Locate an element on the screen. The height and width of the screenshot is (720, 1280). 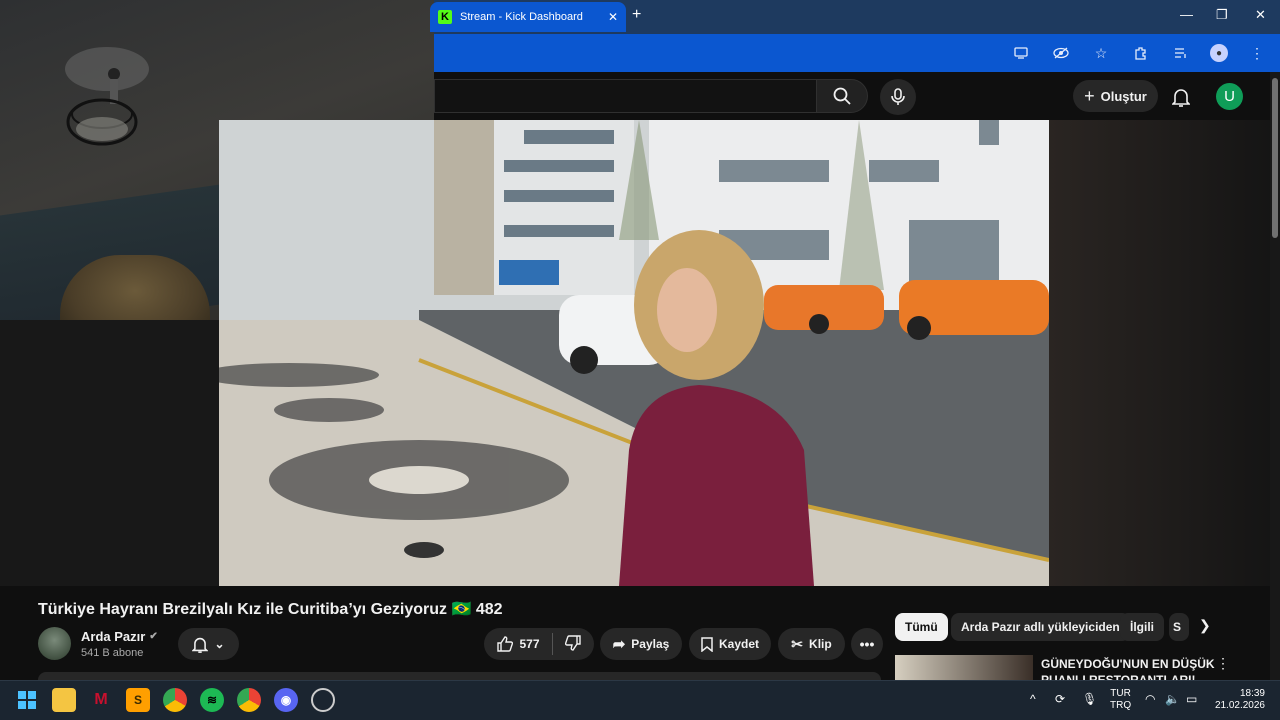
like-divider is located at coordinates (552, 644).